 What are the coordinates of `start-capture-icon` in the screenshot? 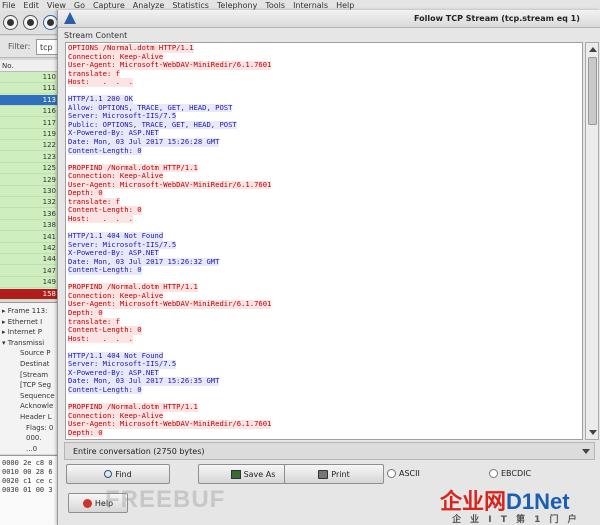 It's located at (50, 22).